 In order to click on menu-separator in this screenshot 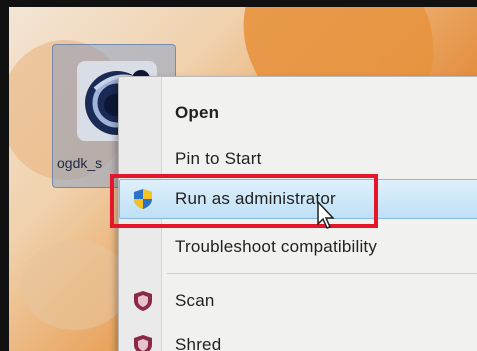, I will do `click(322, 273)`.